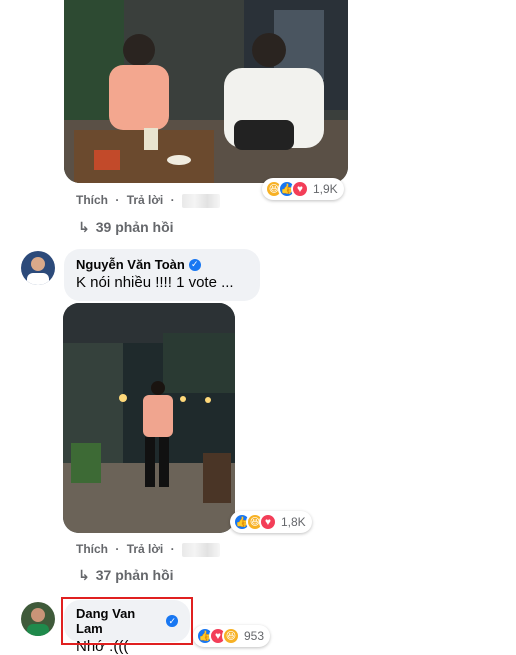 The width and height of the screenshot is (516, 655). What do you see at coordinates (127, 621) in the screenshot?
I see `highlight-box` at bounding box center [127, 621].